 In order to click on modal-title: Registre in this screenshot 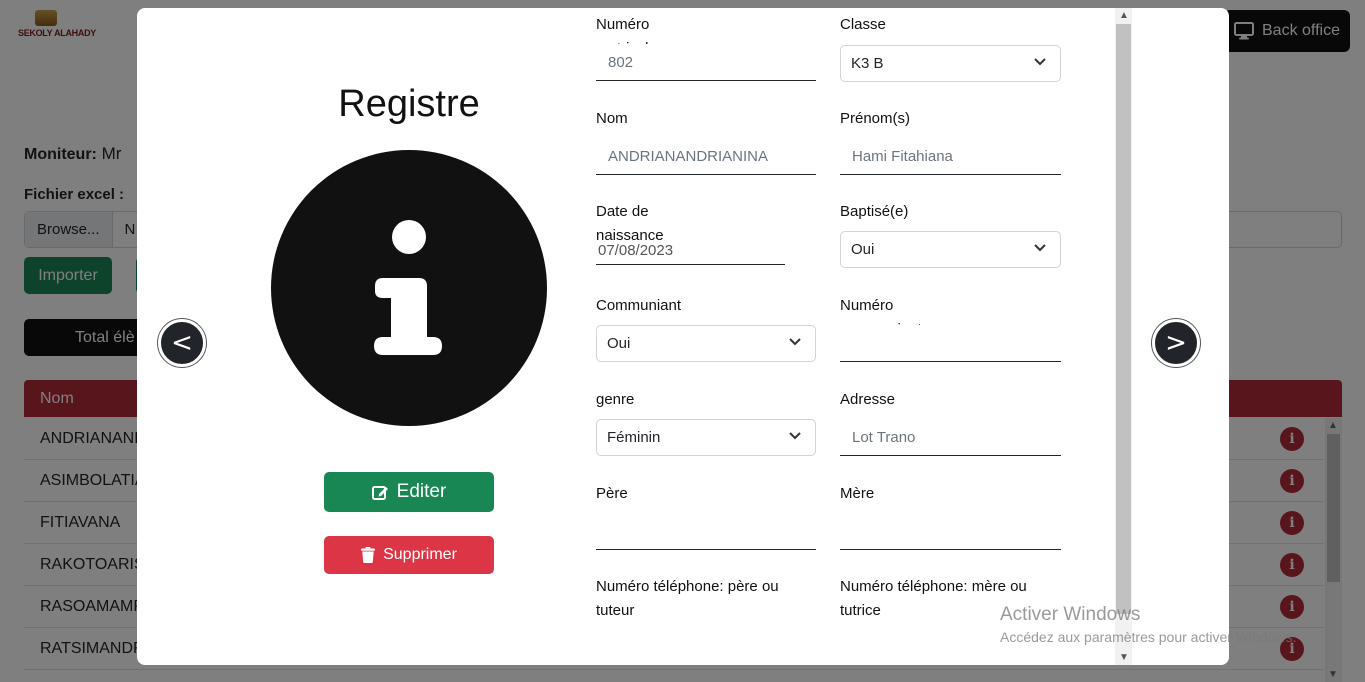, I will do `click(409, 104)`.